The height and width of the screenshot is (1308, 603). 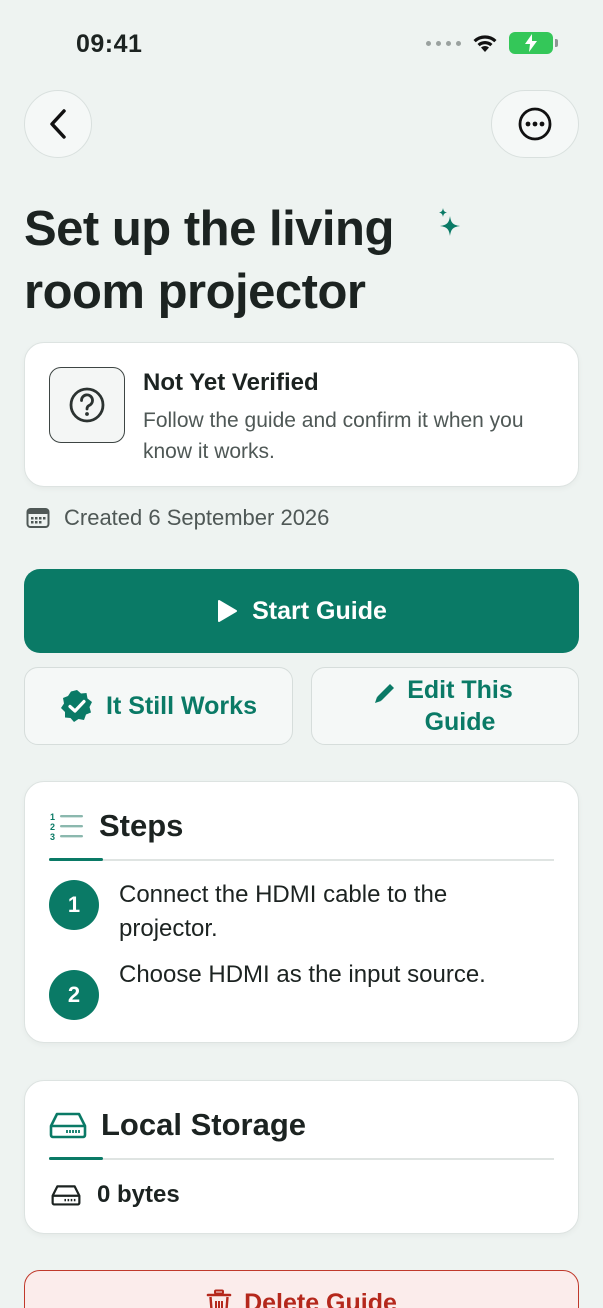 I want to click on svg-text: 3, so click(x=52, y=836).